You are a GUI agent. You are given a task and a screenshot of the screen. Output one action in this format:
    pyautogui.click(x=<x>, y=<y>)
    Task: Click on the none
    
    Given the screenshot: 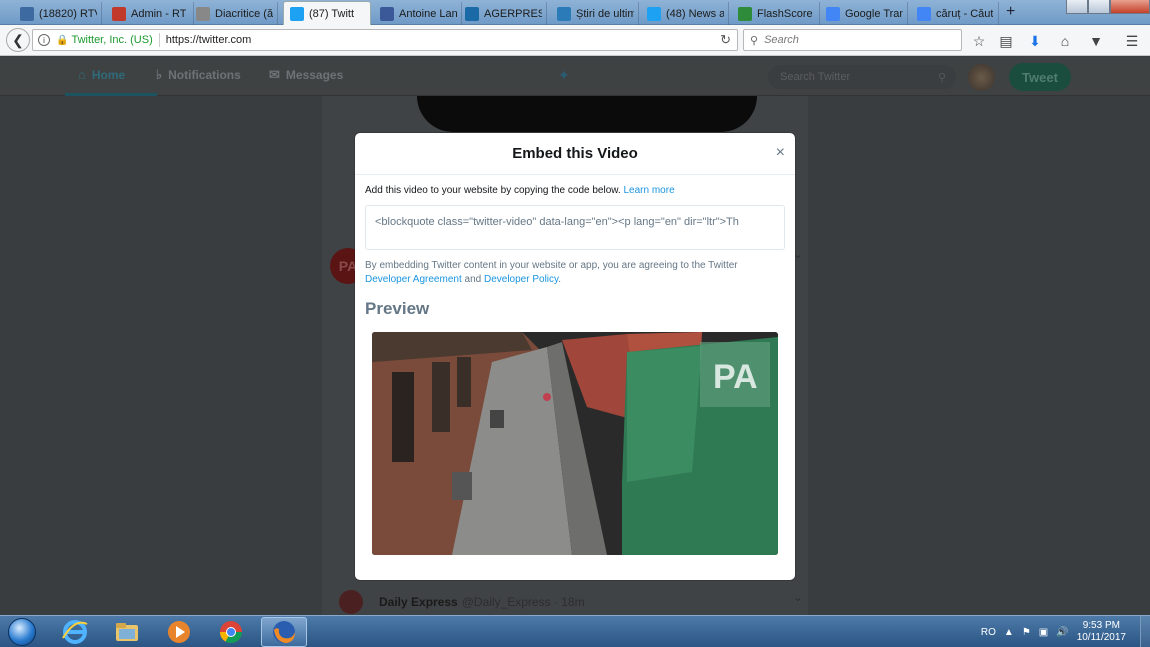 What is the action you would take?
    pyautogui.click(x=203, y=13)
    